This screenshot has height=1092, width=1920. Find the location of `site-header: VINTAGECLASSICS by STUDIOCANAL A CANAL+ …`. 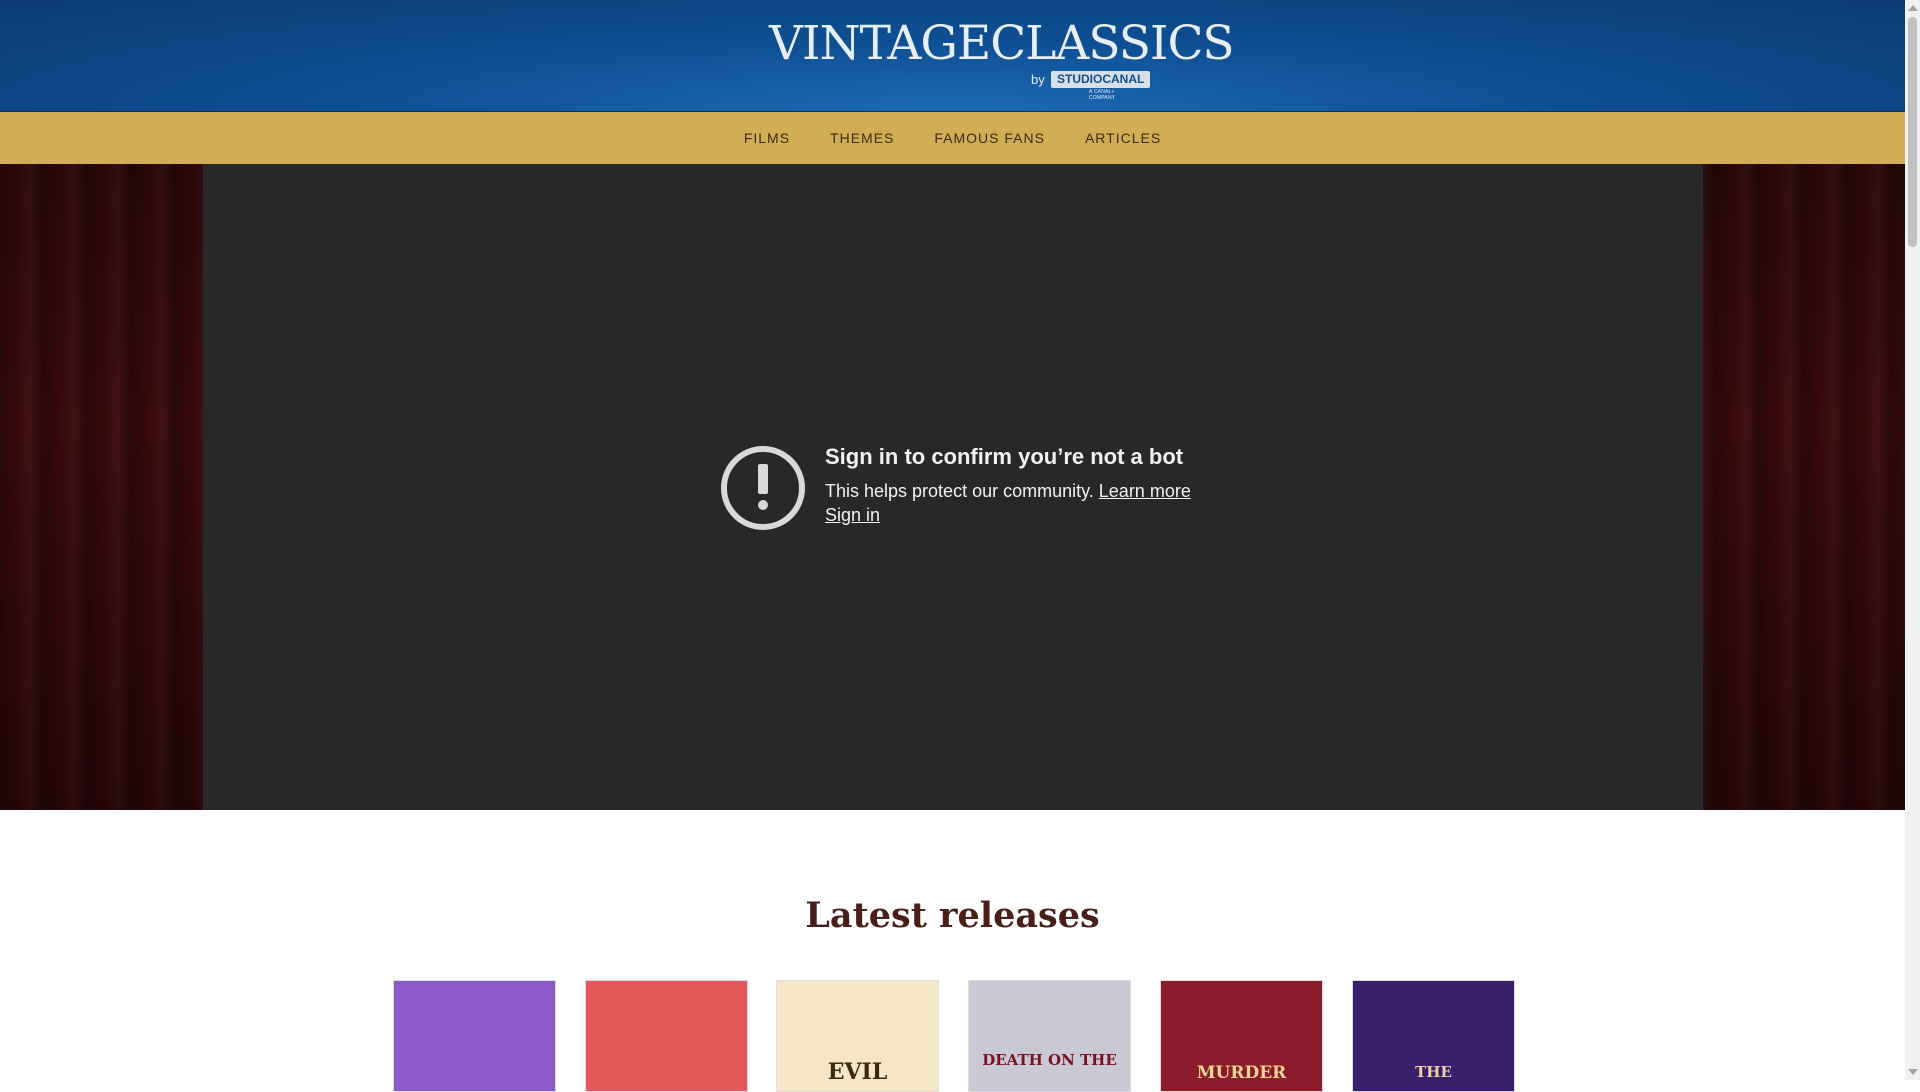

site-header: VINTAGECLASSICS by STUDIOCANAL A CANAL+ … is located at coordinates (952, 56).